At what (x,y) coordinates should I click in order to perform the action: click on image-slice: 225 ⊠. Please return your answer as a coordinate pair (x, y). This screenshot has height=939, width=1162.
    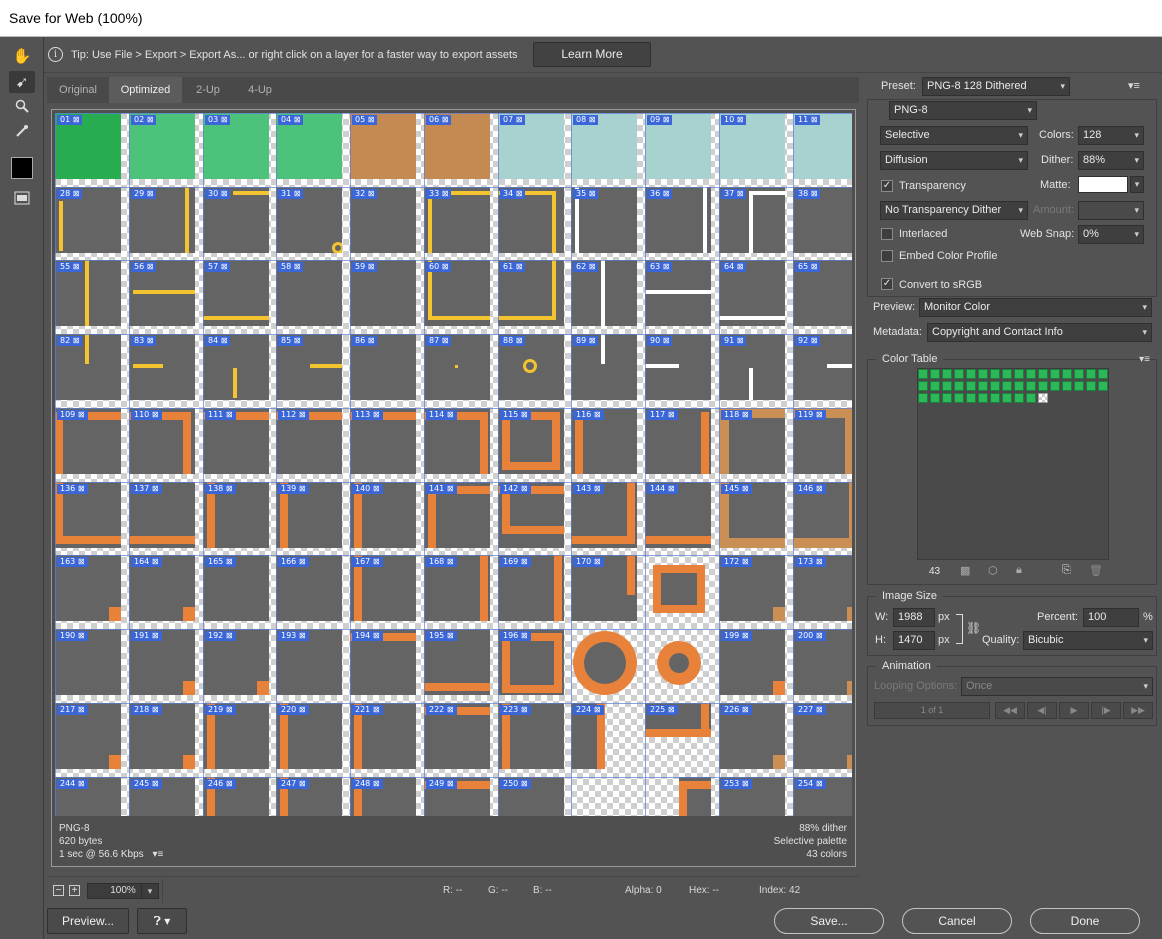
    Looking at the image, I should click on (678, 736).